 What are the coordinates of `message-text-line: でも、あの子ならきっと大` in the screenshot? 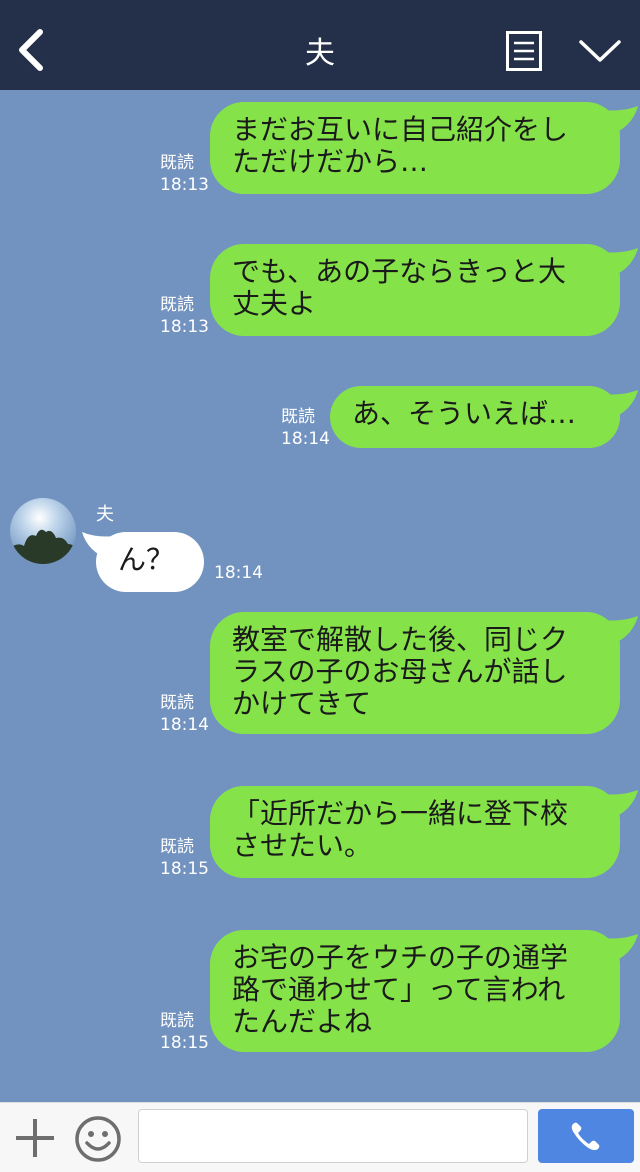 It's located at (399, 271).